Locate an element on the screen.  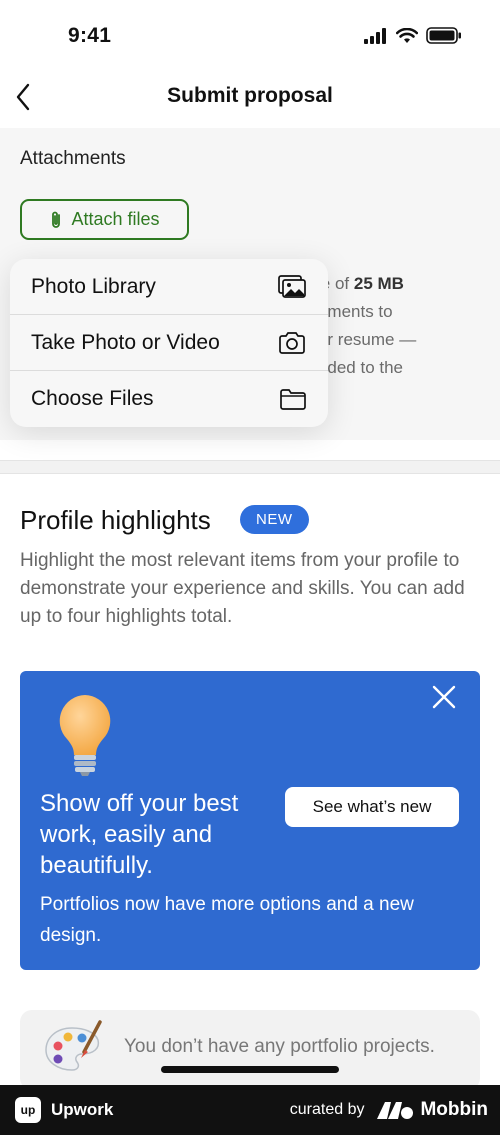
app-brand: up Upwork is located at coordinates (64, 1110).